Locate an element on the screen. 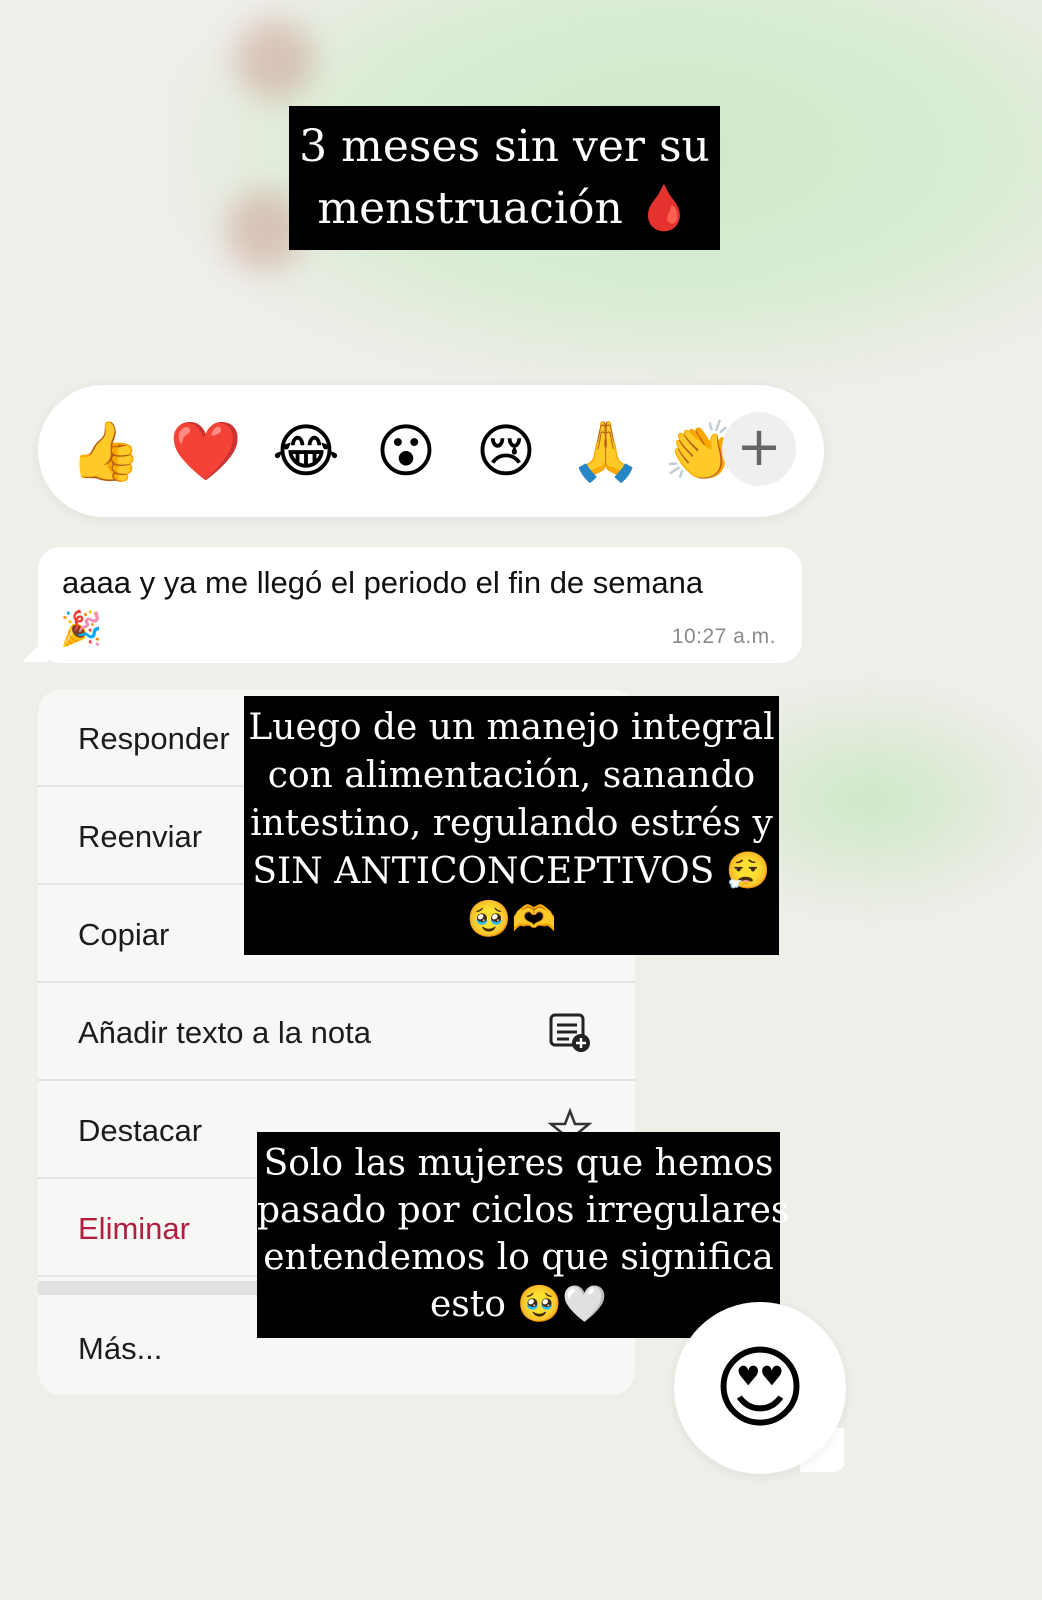 The image size is (1042, 1600). heart-eyes-icon: 😍 is located at coordinates (760, 1388).